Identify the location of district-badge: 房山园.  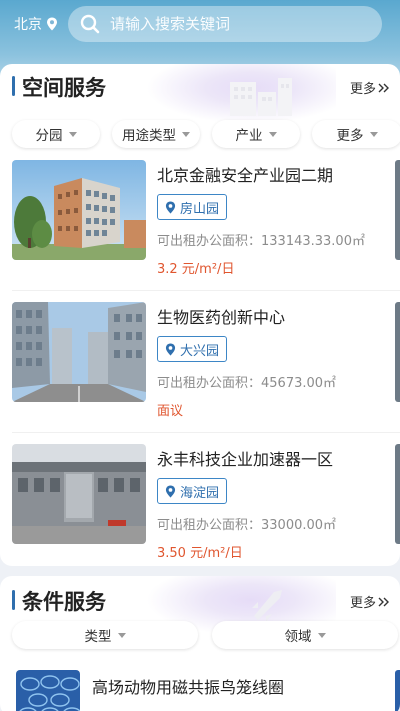
(192, 207).